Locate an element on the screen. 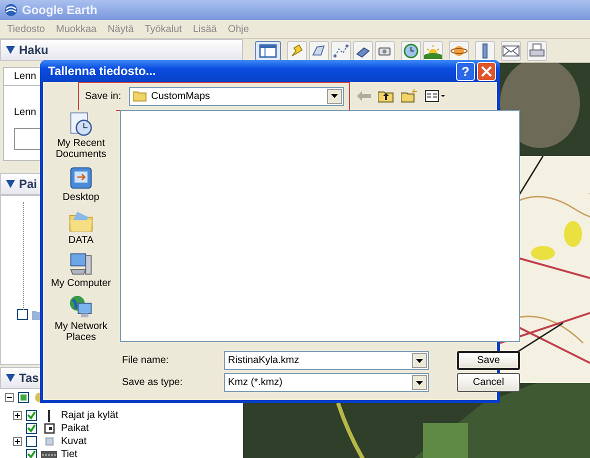 The width and height of the screenshot is (590, 458). new-folder-icon is located at coordinates (409, 96).